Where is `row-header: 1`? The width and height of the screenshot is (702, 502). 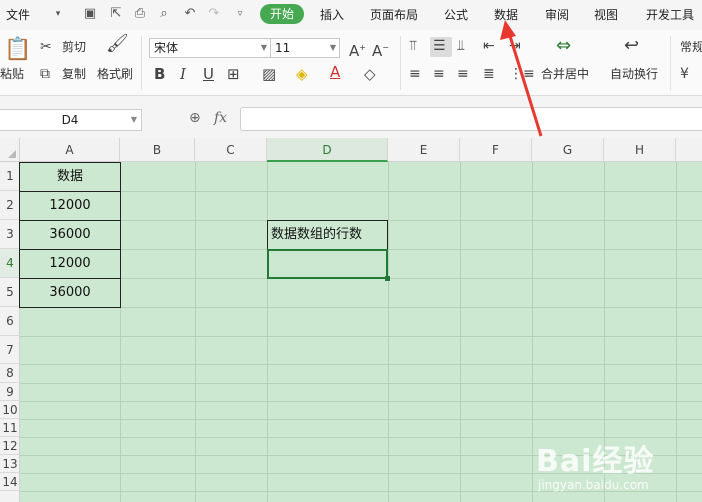
row-header: 1 is located at coordinates (10, 176).